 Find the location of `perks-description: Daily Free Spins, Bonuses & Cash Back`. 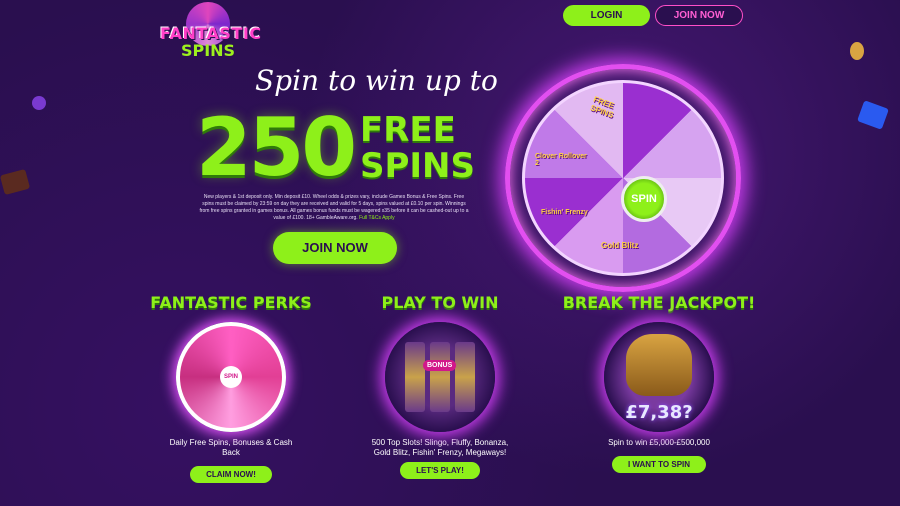

perks-description: Daily Free Spins, Bonuses & Cash Back is located at coordinates (231, 447).